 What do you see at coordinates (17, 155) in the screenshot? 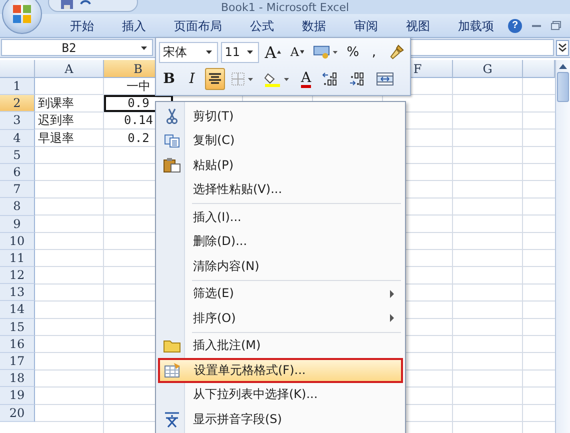
I see `row-header: 5` at bounding box center [17, 155].